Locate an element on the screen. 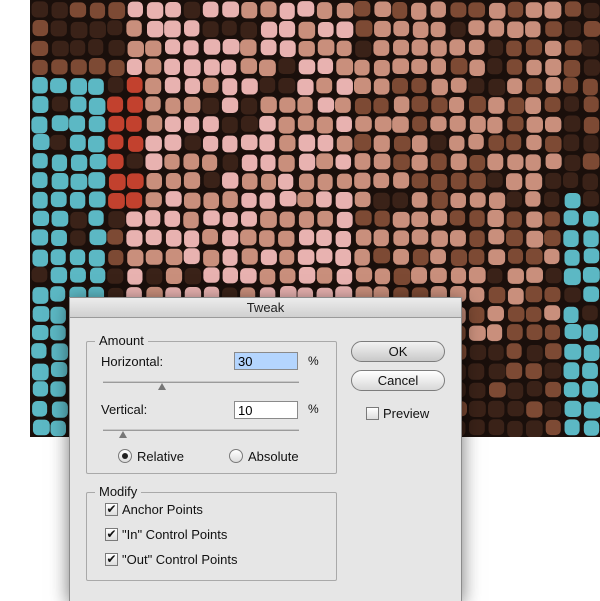 The height and width of the screenshot is (601, 600). vertical-slider-track is located at coordinates (201, 430).